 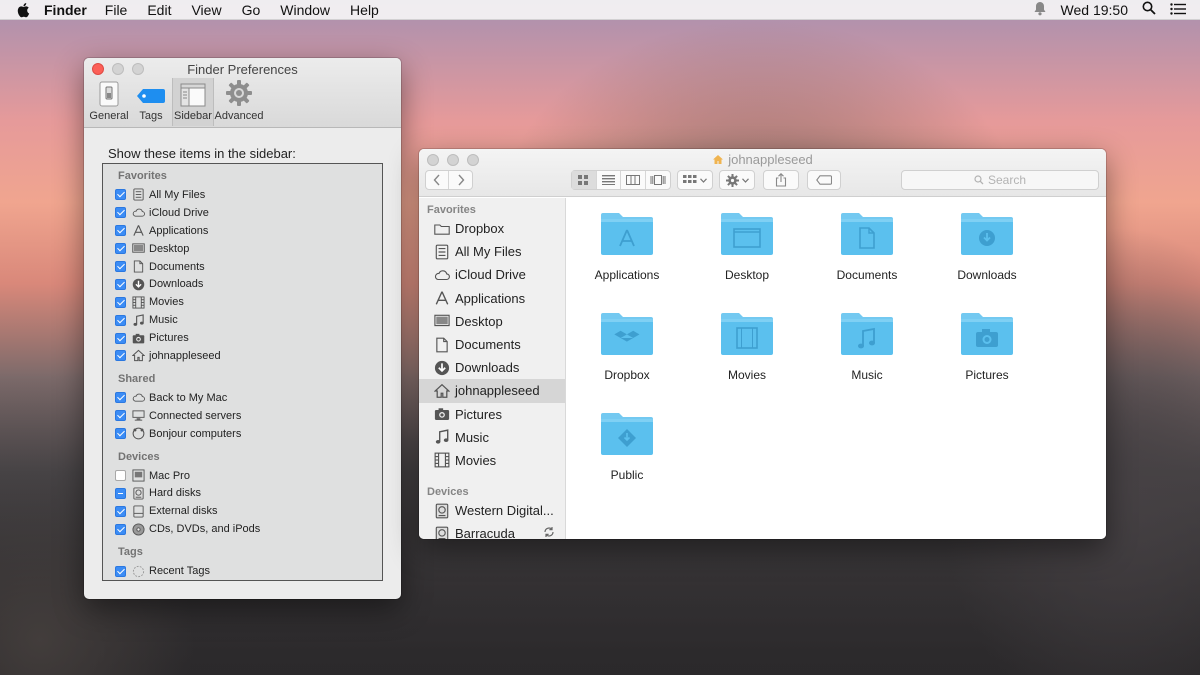 I want to click on checkbox-pictures, so click(x=120, y=338).